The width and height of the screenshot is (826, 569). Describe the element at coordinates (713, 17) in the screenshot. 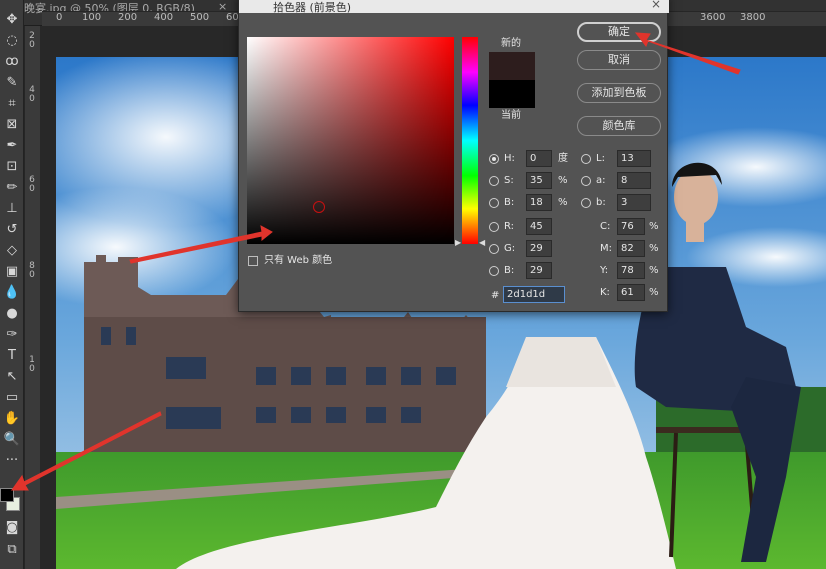

I see `ruler-tick: 3600` at that location.